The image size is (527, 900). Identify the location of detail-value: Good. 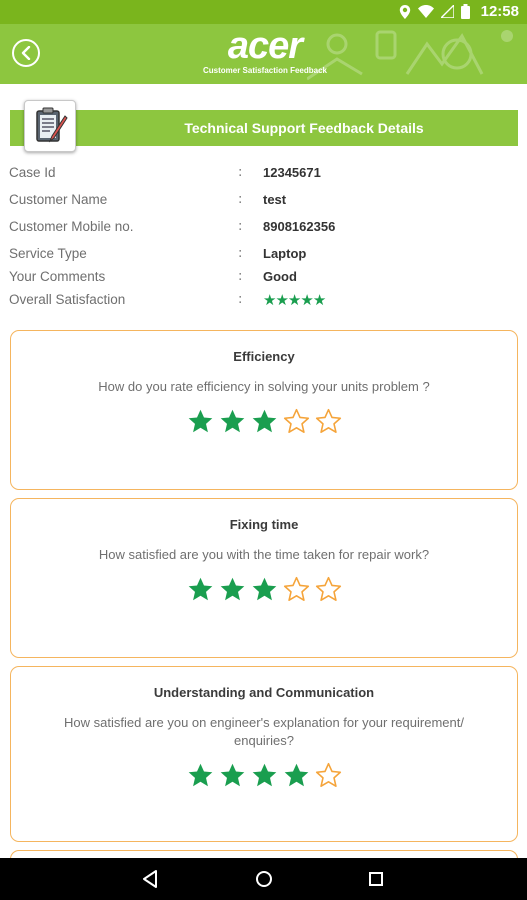
(280, 276).